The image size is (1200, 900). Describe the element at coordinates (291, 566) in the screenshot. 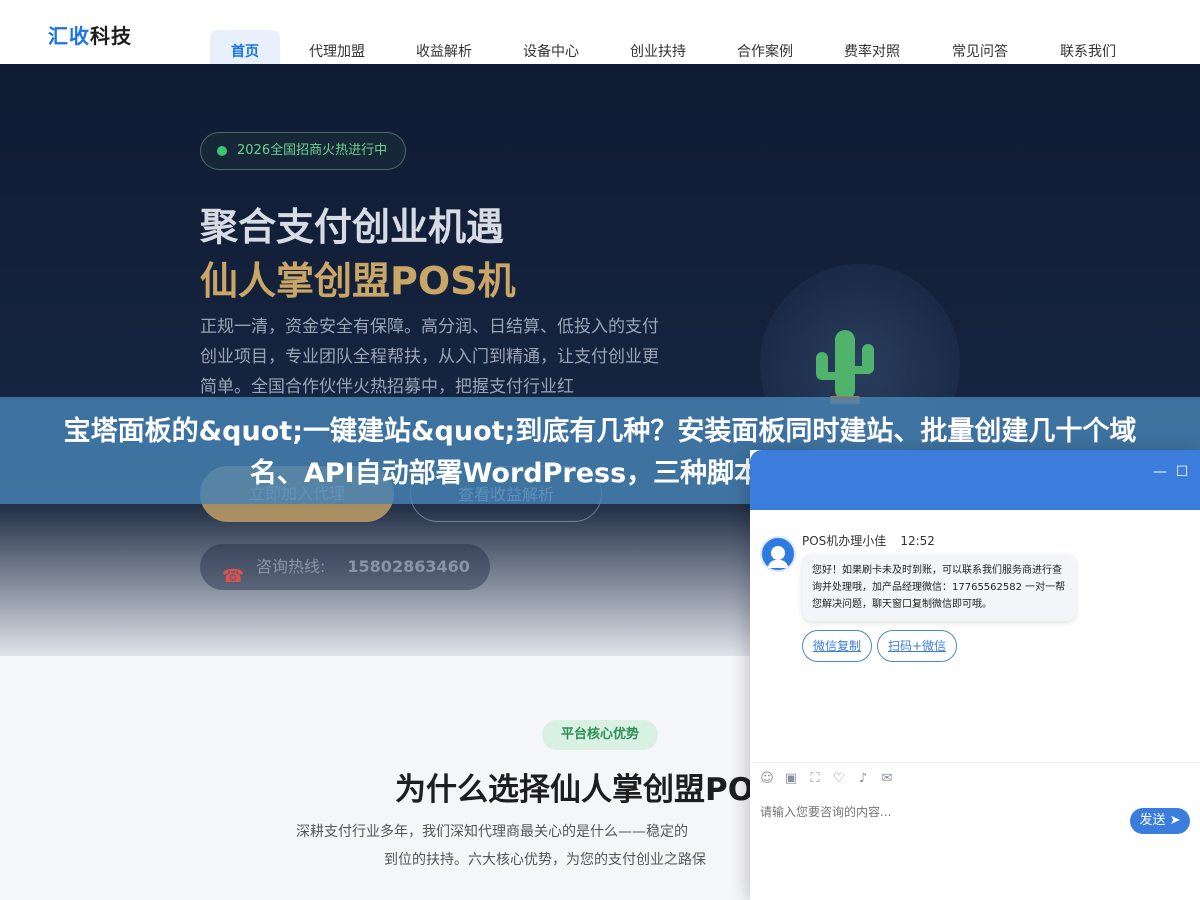

I see `hotline-label: 咨询热线:` at that location.